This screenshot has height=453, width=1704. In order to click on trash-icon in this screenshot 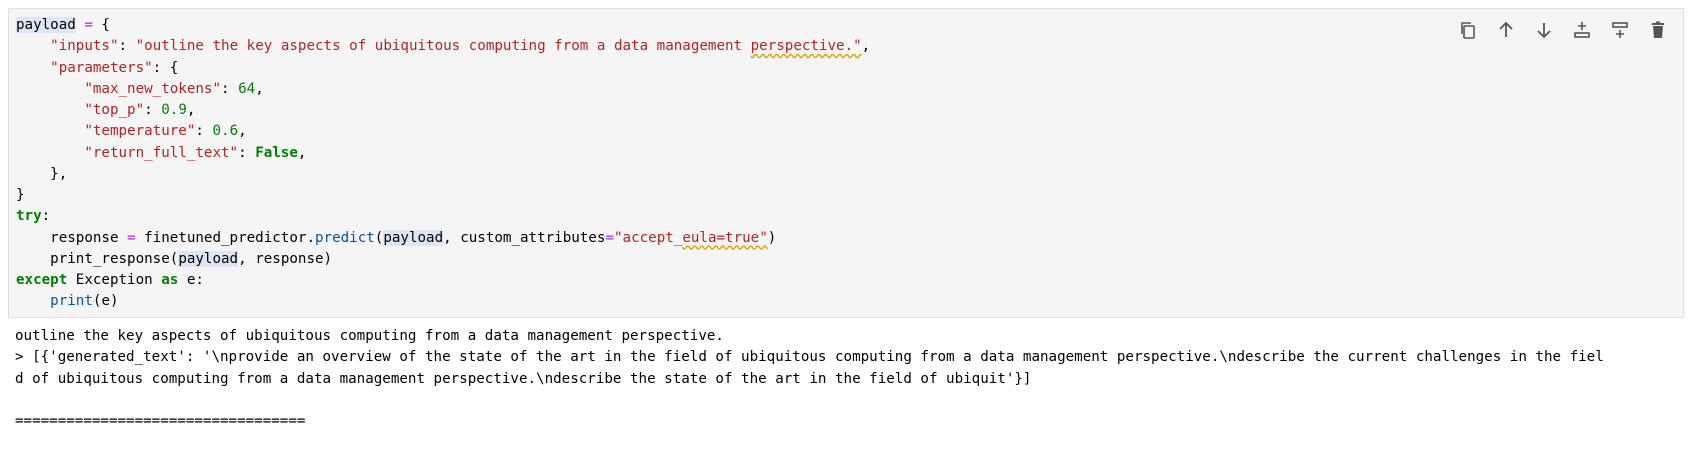, I will do `click(1658, 29)`.